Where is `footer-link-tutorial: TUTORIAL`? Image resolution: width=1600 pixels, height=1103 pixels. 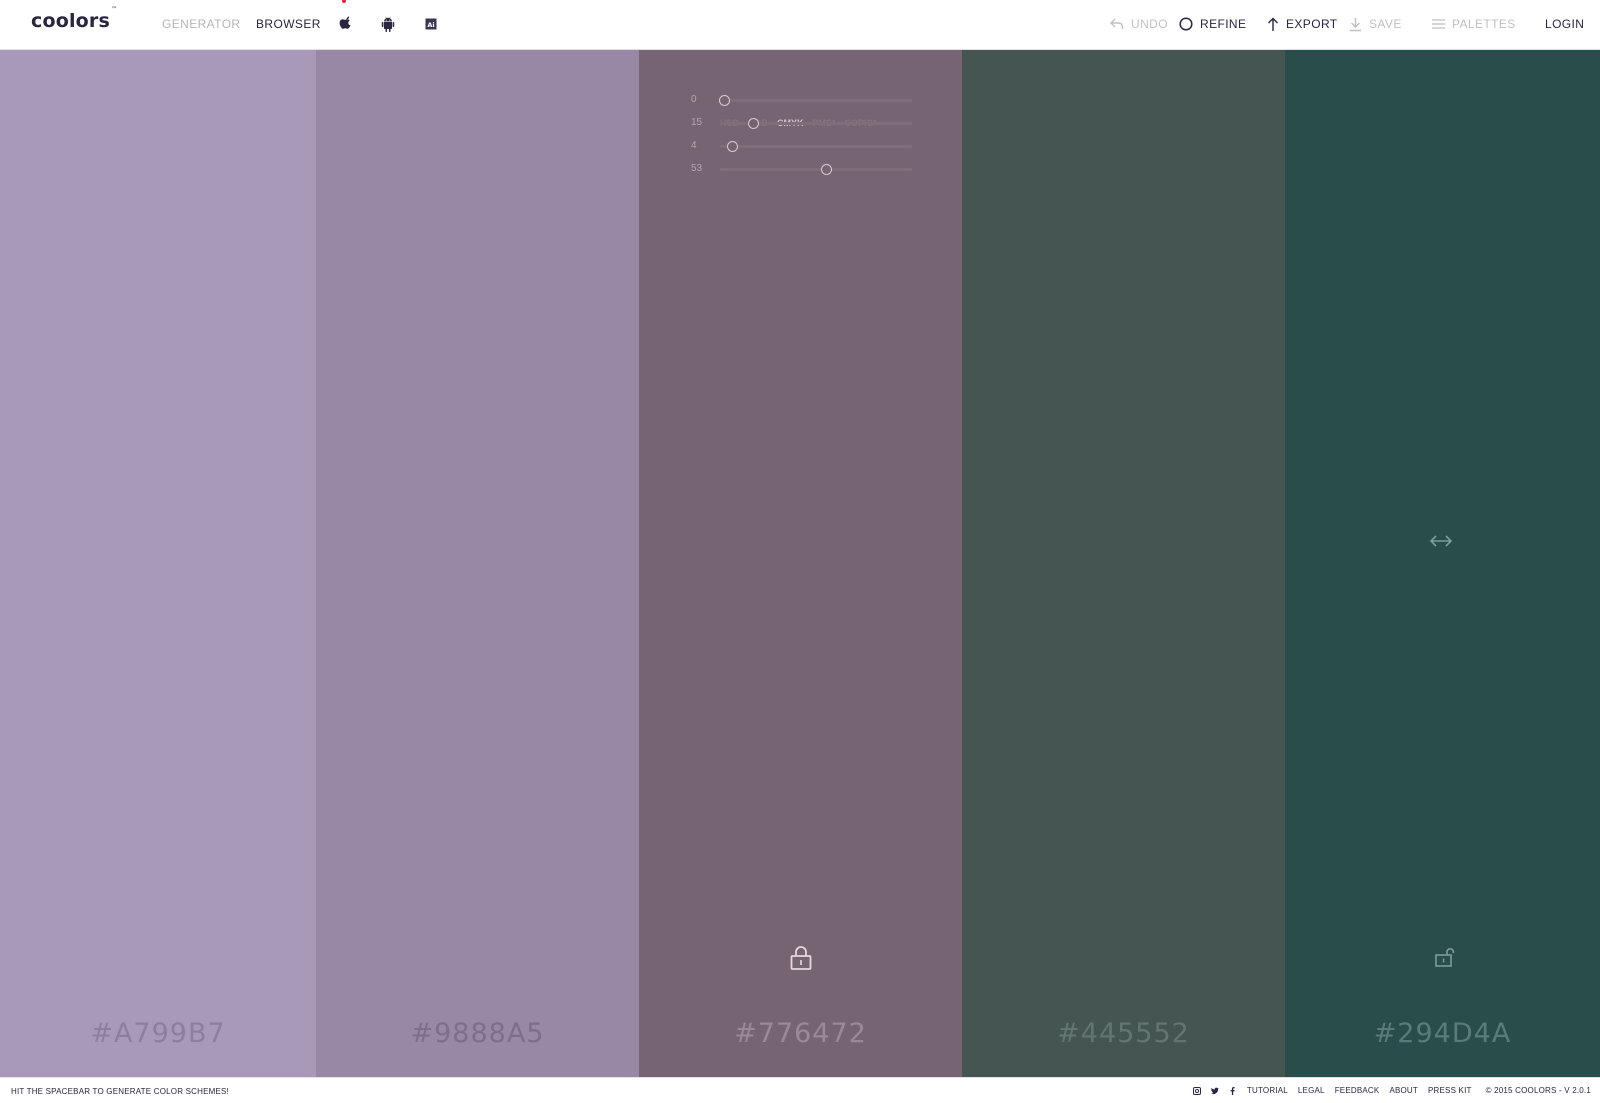
footer-link-tutorial: TUTORIAL is located at coordinates (1267, 1090).